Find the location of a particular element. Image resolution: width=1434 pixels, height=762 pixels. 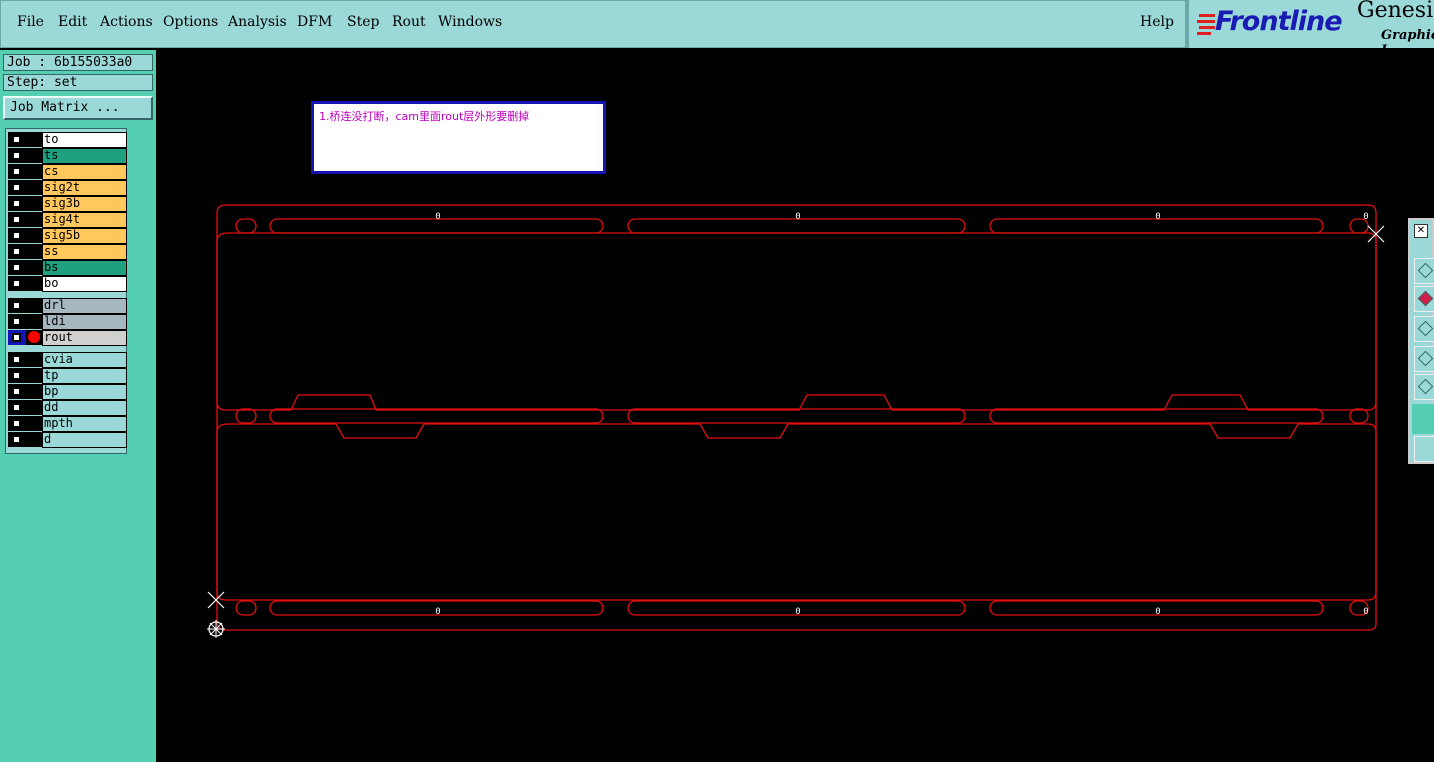

job-name: Job : 6b155033a0 is located at coordinates (78, 62).